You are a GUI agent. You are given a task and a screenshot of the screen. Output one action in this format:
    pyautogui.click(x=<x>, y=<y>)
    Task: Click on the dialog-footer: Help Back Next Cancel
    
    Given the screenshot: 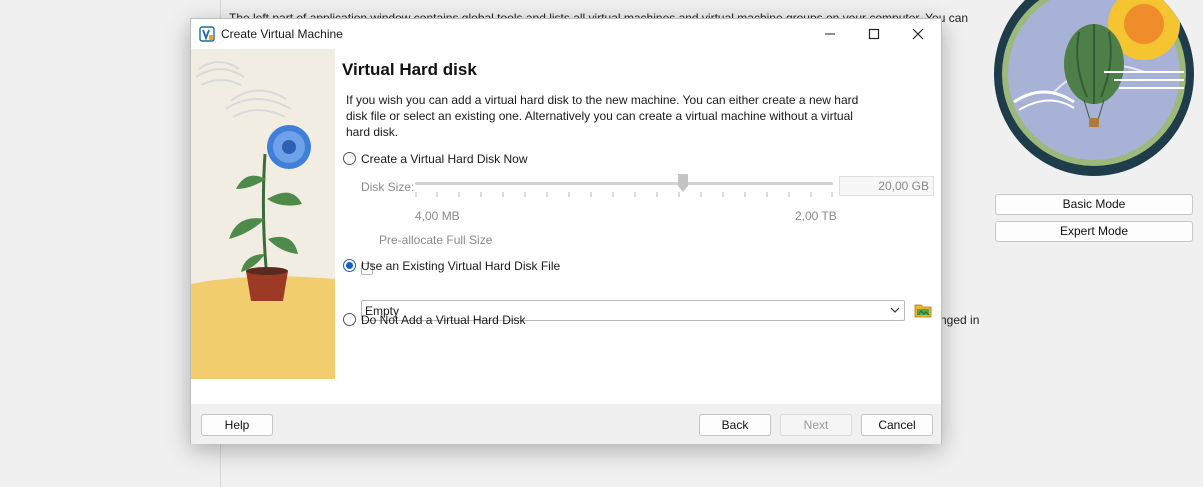 What is the action you would take?
    pyautogui.click(x=566, y=424)
    